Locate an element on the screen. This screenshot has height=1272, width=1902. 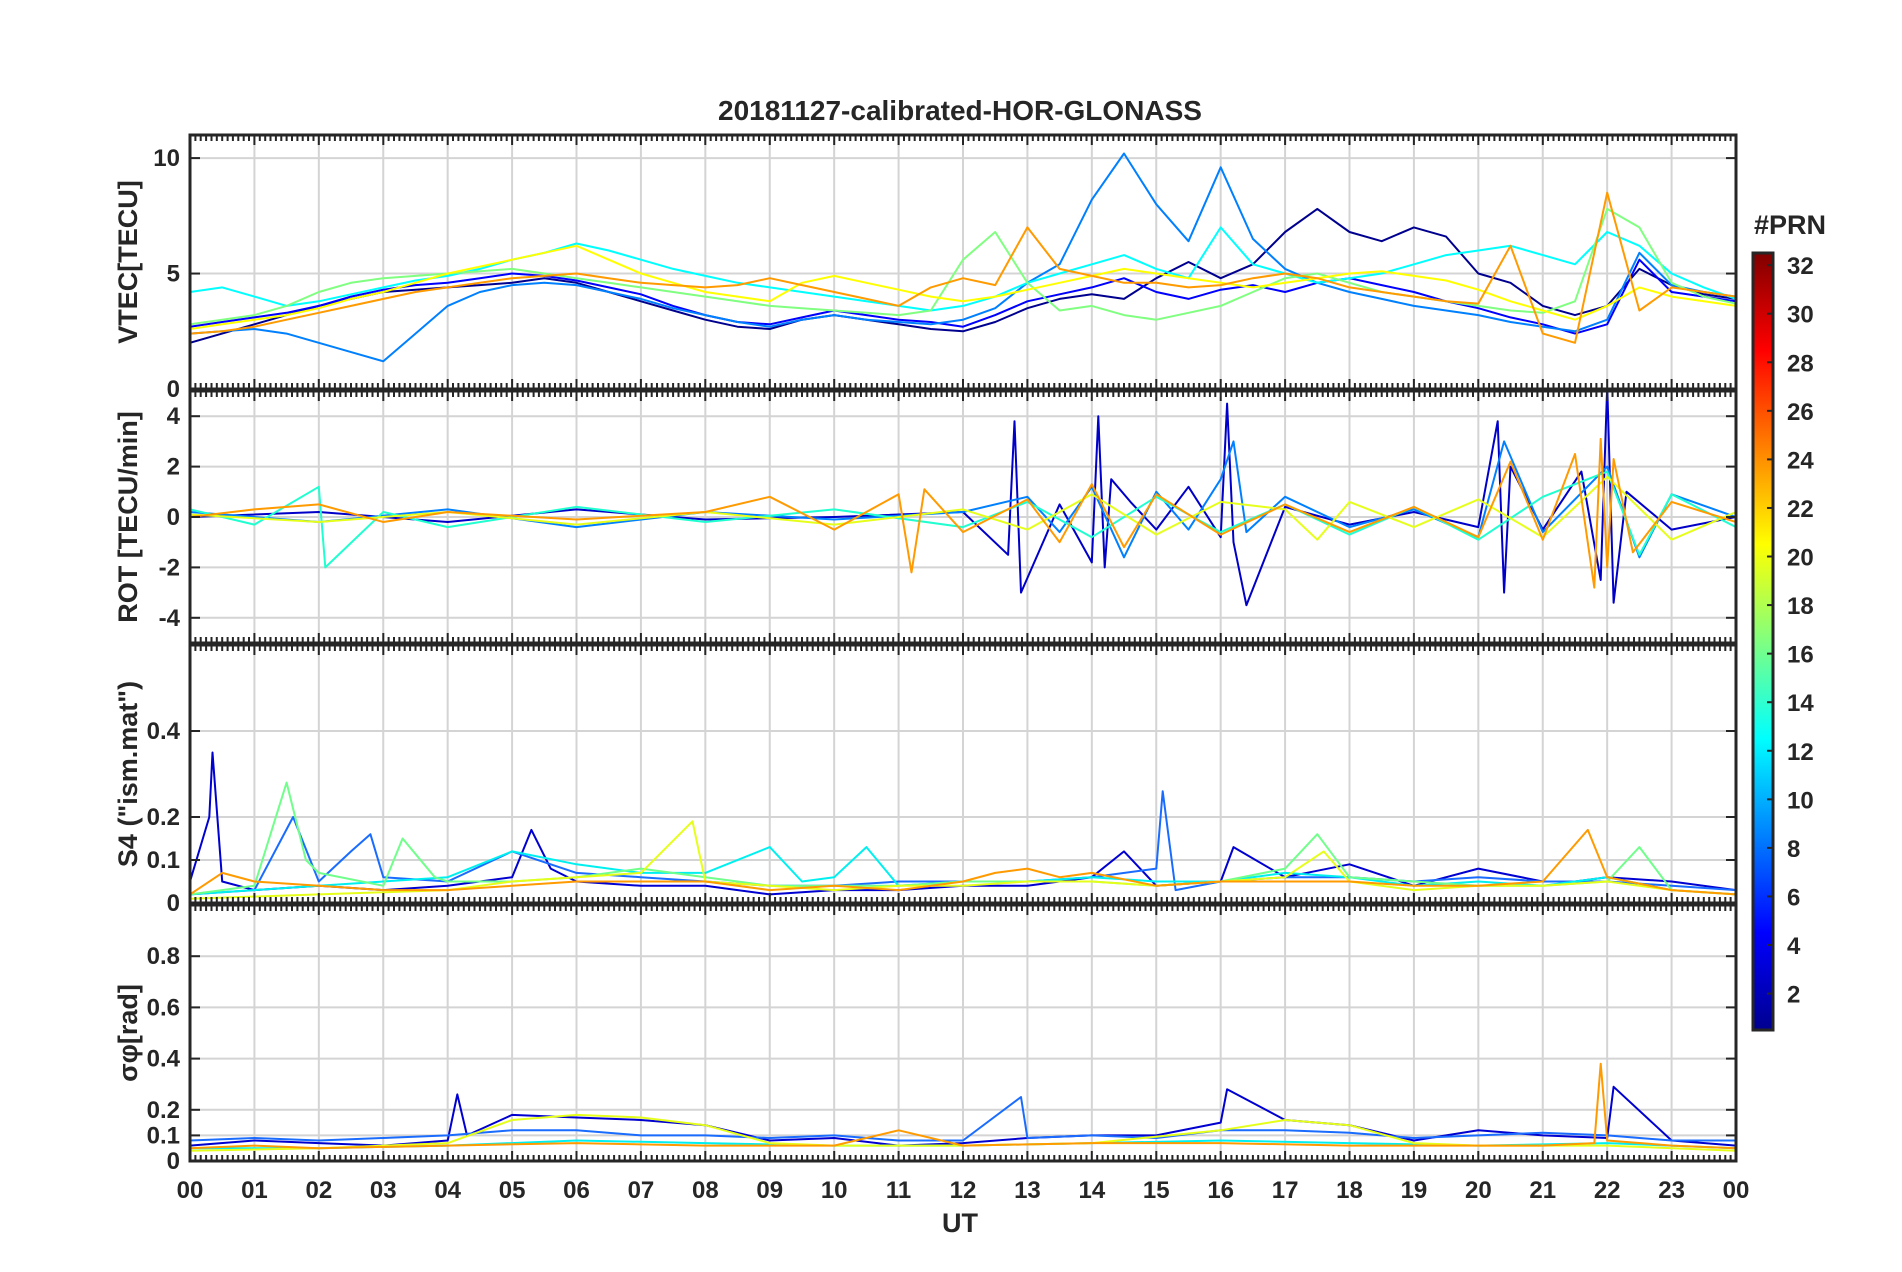
x-tick-label: 07 is located at coordinates (641, 1190).